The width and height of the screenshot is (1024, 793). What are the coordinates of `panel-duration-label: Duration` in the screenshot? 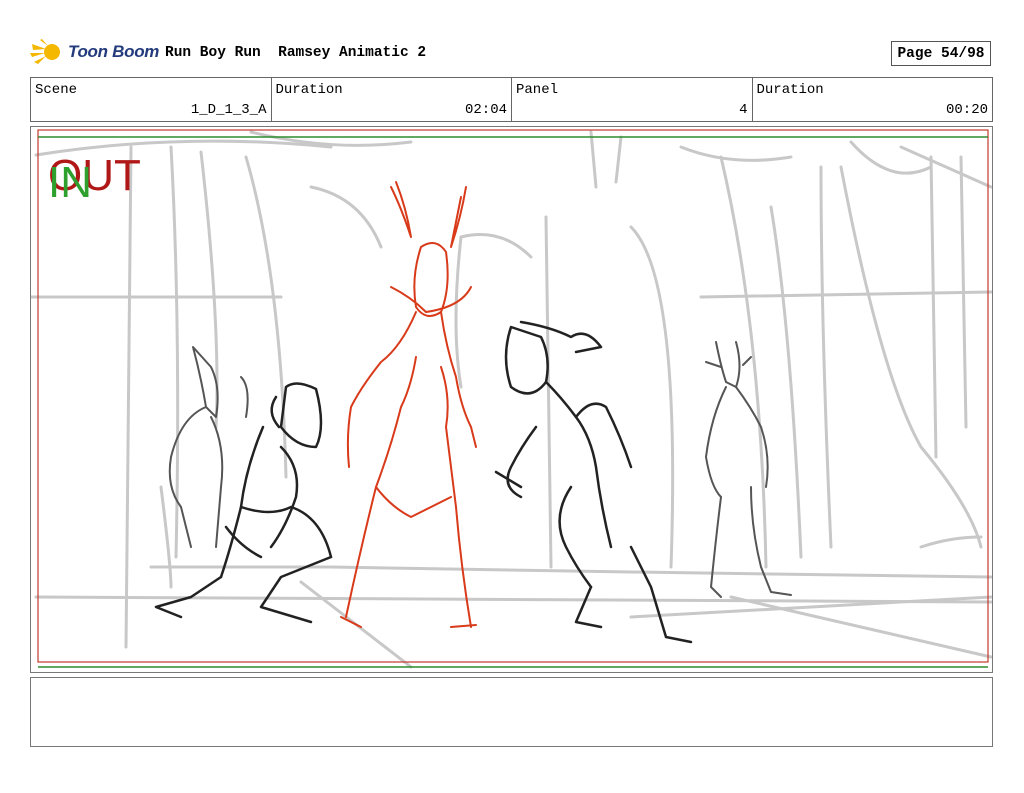 It's located at (790, 90).